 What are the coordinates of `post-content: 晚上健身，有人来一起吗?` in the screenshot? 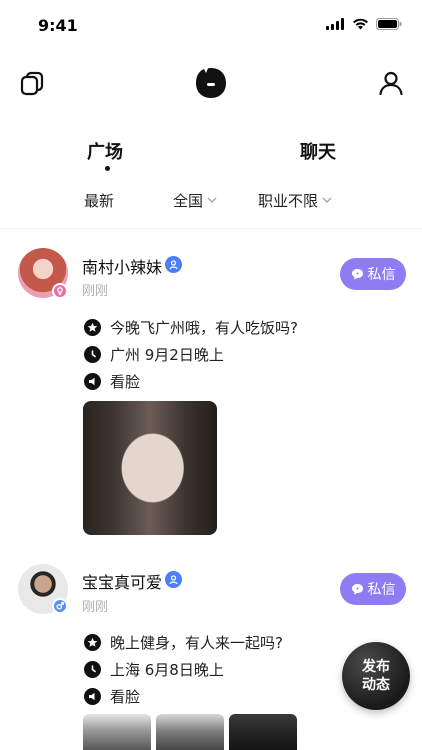 It's located at (196, 643).